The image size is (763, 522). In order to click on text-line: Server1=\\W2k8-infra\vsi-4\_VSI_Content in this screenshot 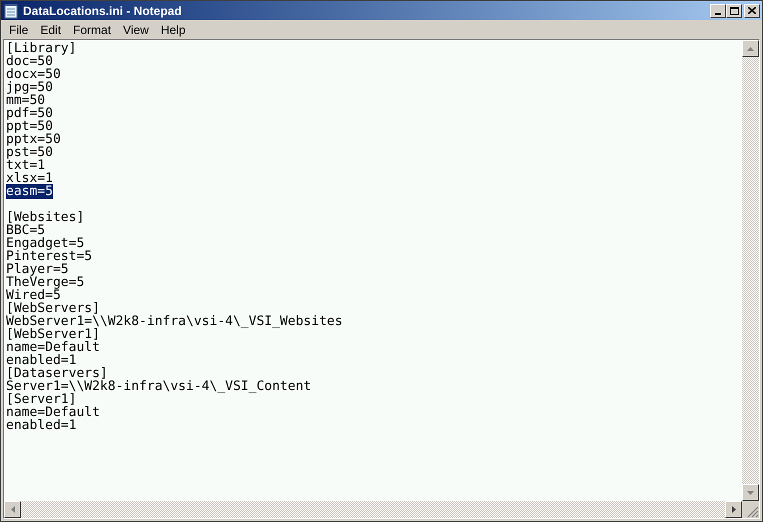, I will do `click(159, 386)`.